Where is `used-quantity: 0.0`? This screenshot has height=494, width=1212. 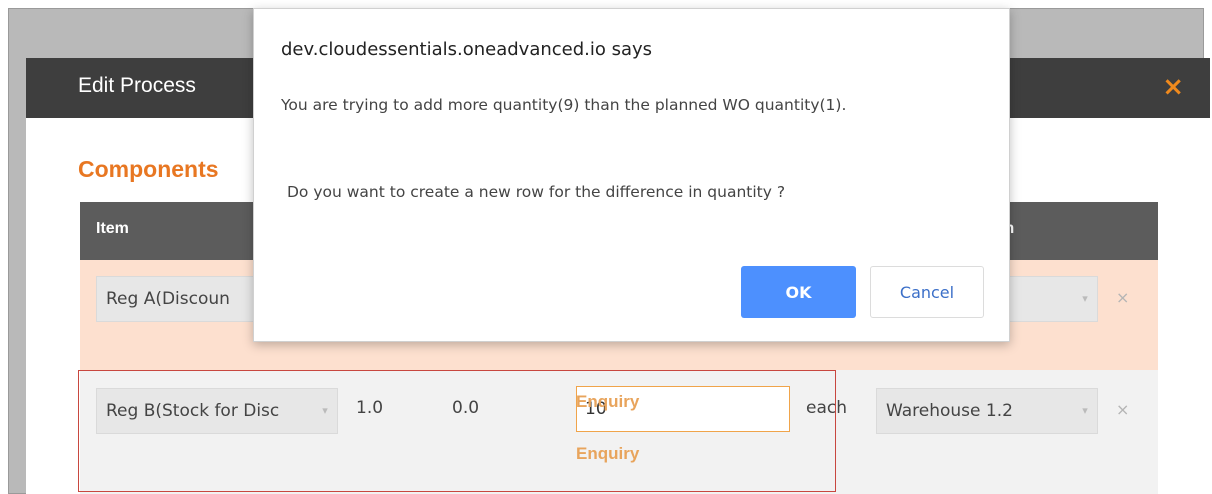 used-quantity: 0.0 is located at coordinates (466, 408).